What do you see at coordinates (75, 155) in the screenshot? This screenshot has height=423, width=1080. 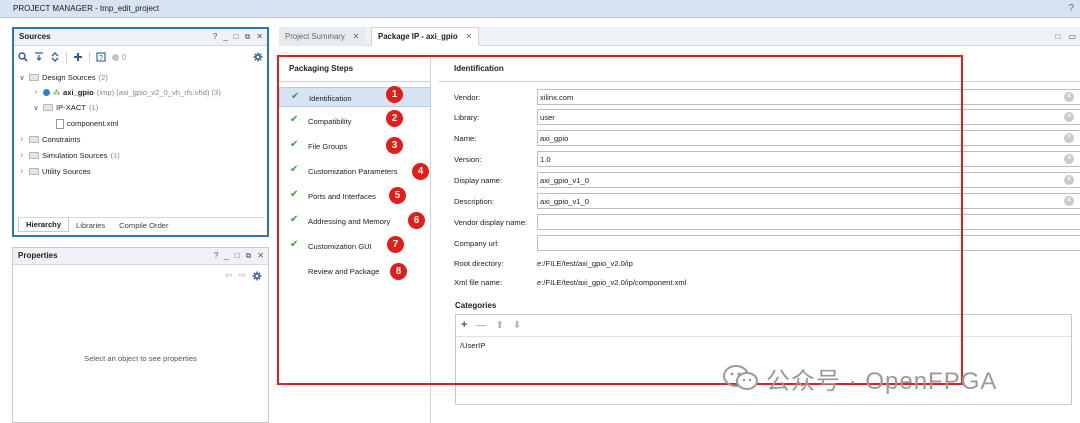 I see `tree-item-label: Simulation Sources` at bounding box center [75, 155].